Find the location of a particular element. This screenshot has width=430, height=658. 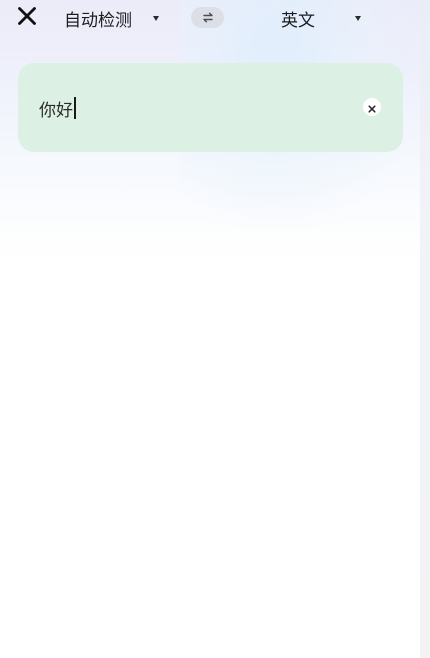

close-button is located at coordinates (27, 18).